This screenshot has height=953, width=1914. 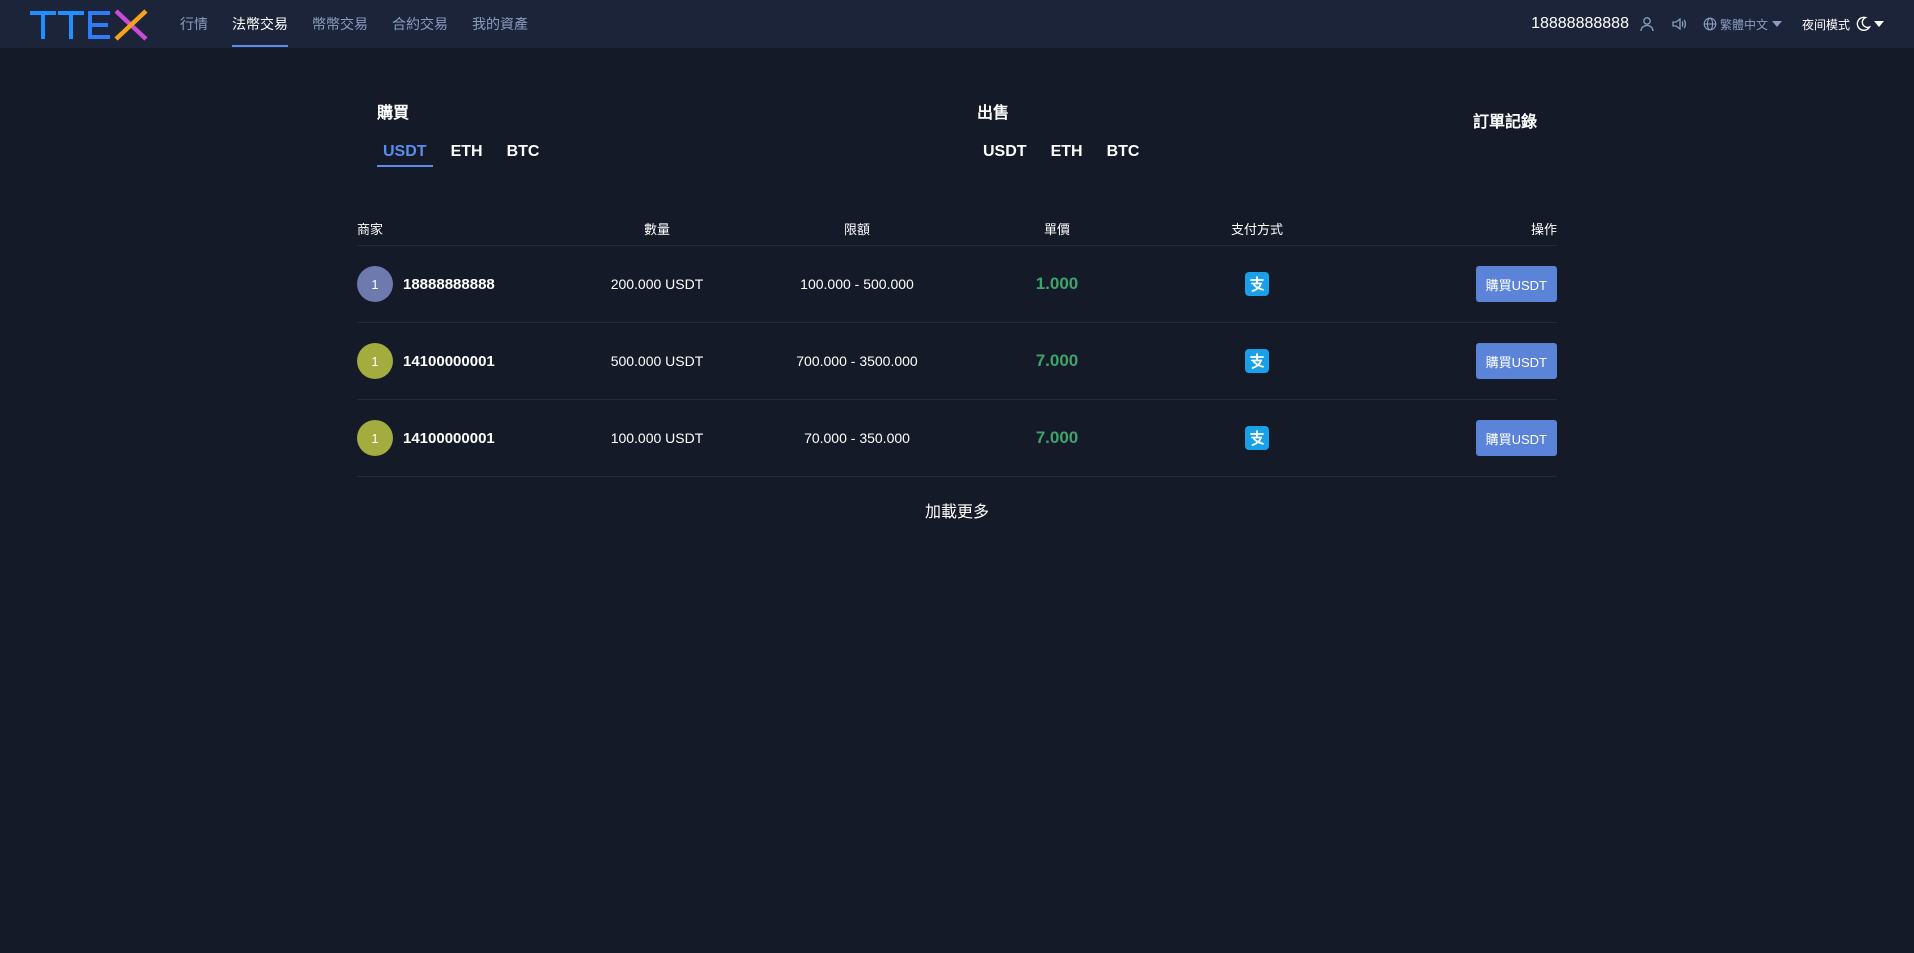 I want to click on nav-fiat-trade: 法幣交易, so click(x=260, y=24).